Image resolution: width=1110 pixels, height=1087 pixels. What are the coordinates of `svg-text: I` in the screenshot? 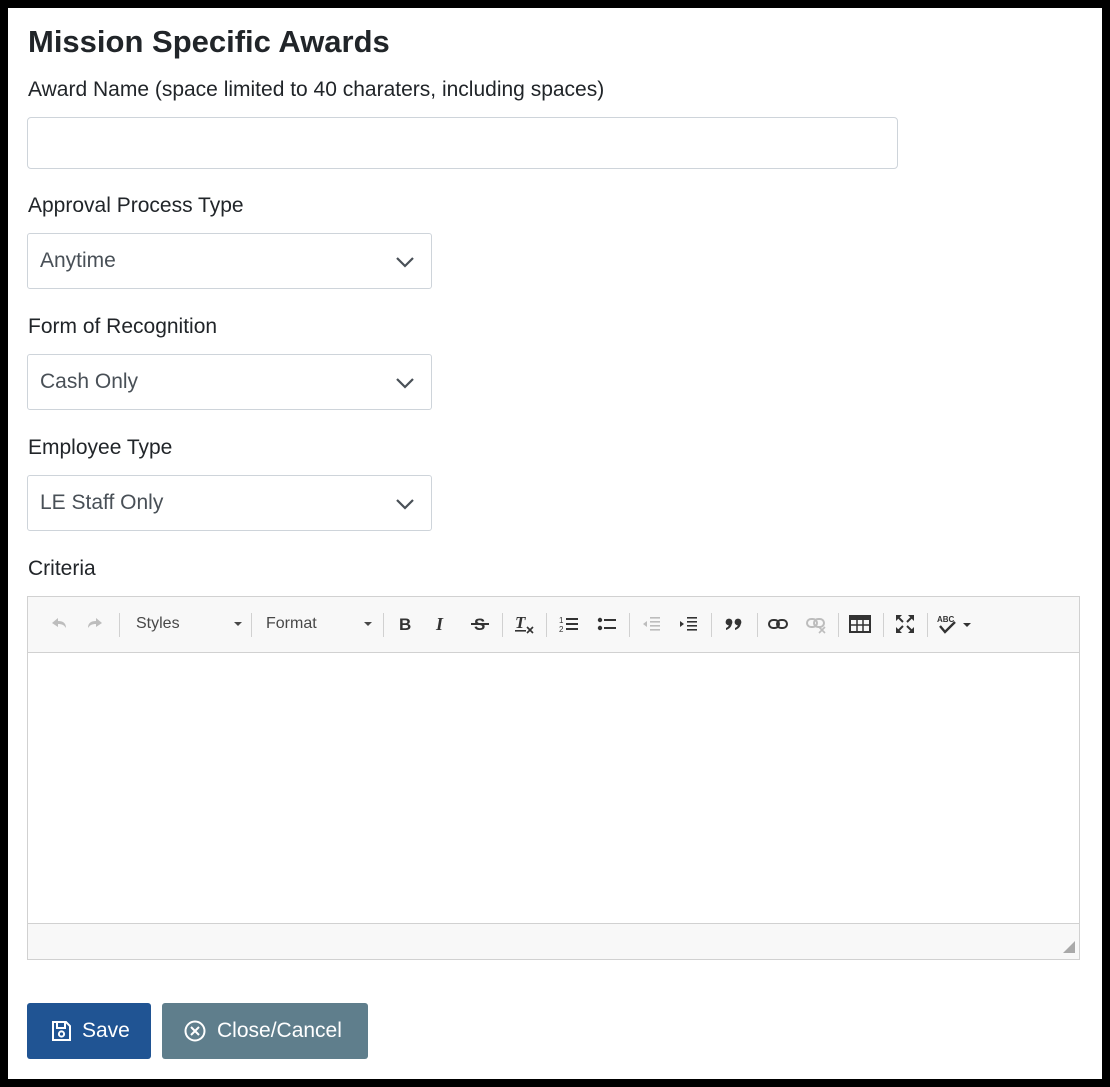 It's located at (439, 624).